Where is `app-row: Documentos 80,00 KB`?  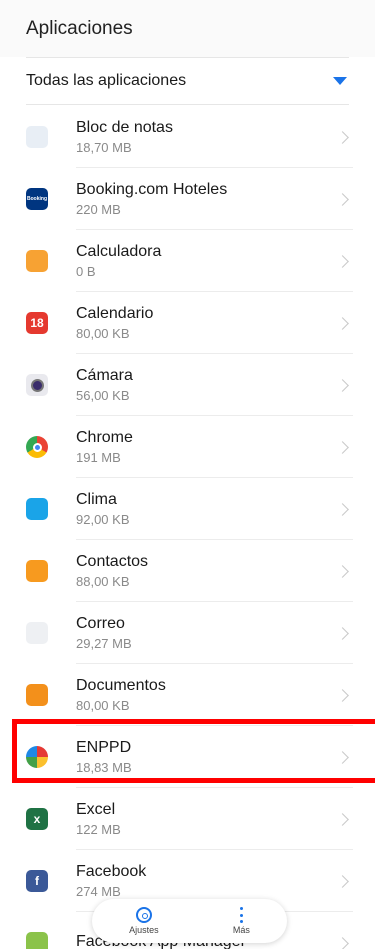 app-row: Documentos 80,00 KB is located at coordinates (187, 695).